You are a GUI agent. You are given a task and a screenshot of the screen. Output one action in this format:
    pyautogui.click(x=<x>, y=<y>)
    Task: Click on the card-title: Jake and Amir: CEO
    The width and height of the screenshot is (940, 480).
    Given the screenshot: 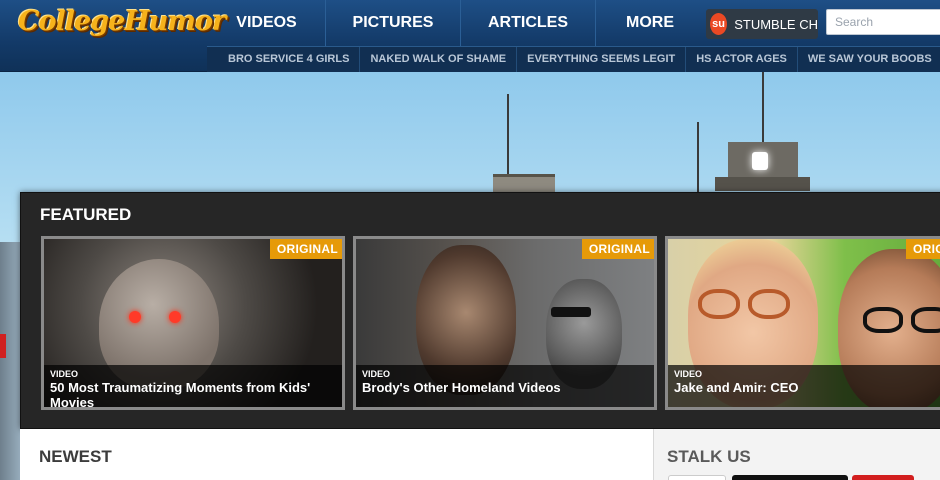 What is the action you would take?
    pyautogui.click(x=807, y=387)
    